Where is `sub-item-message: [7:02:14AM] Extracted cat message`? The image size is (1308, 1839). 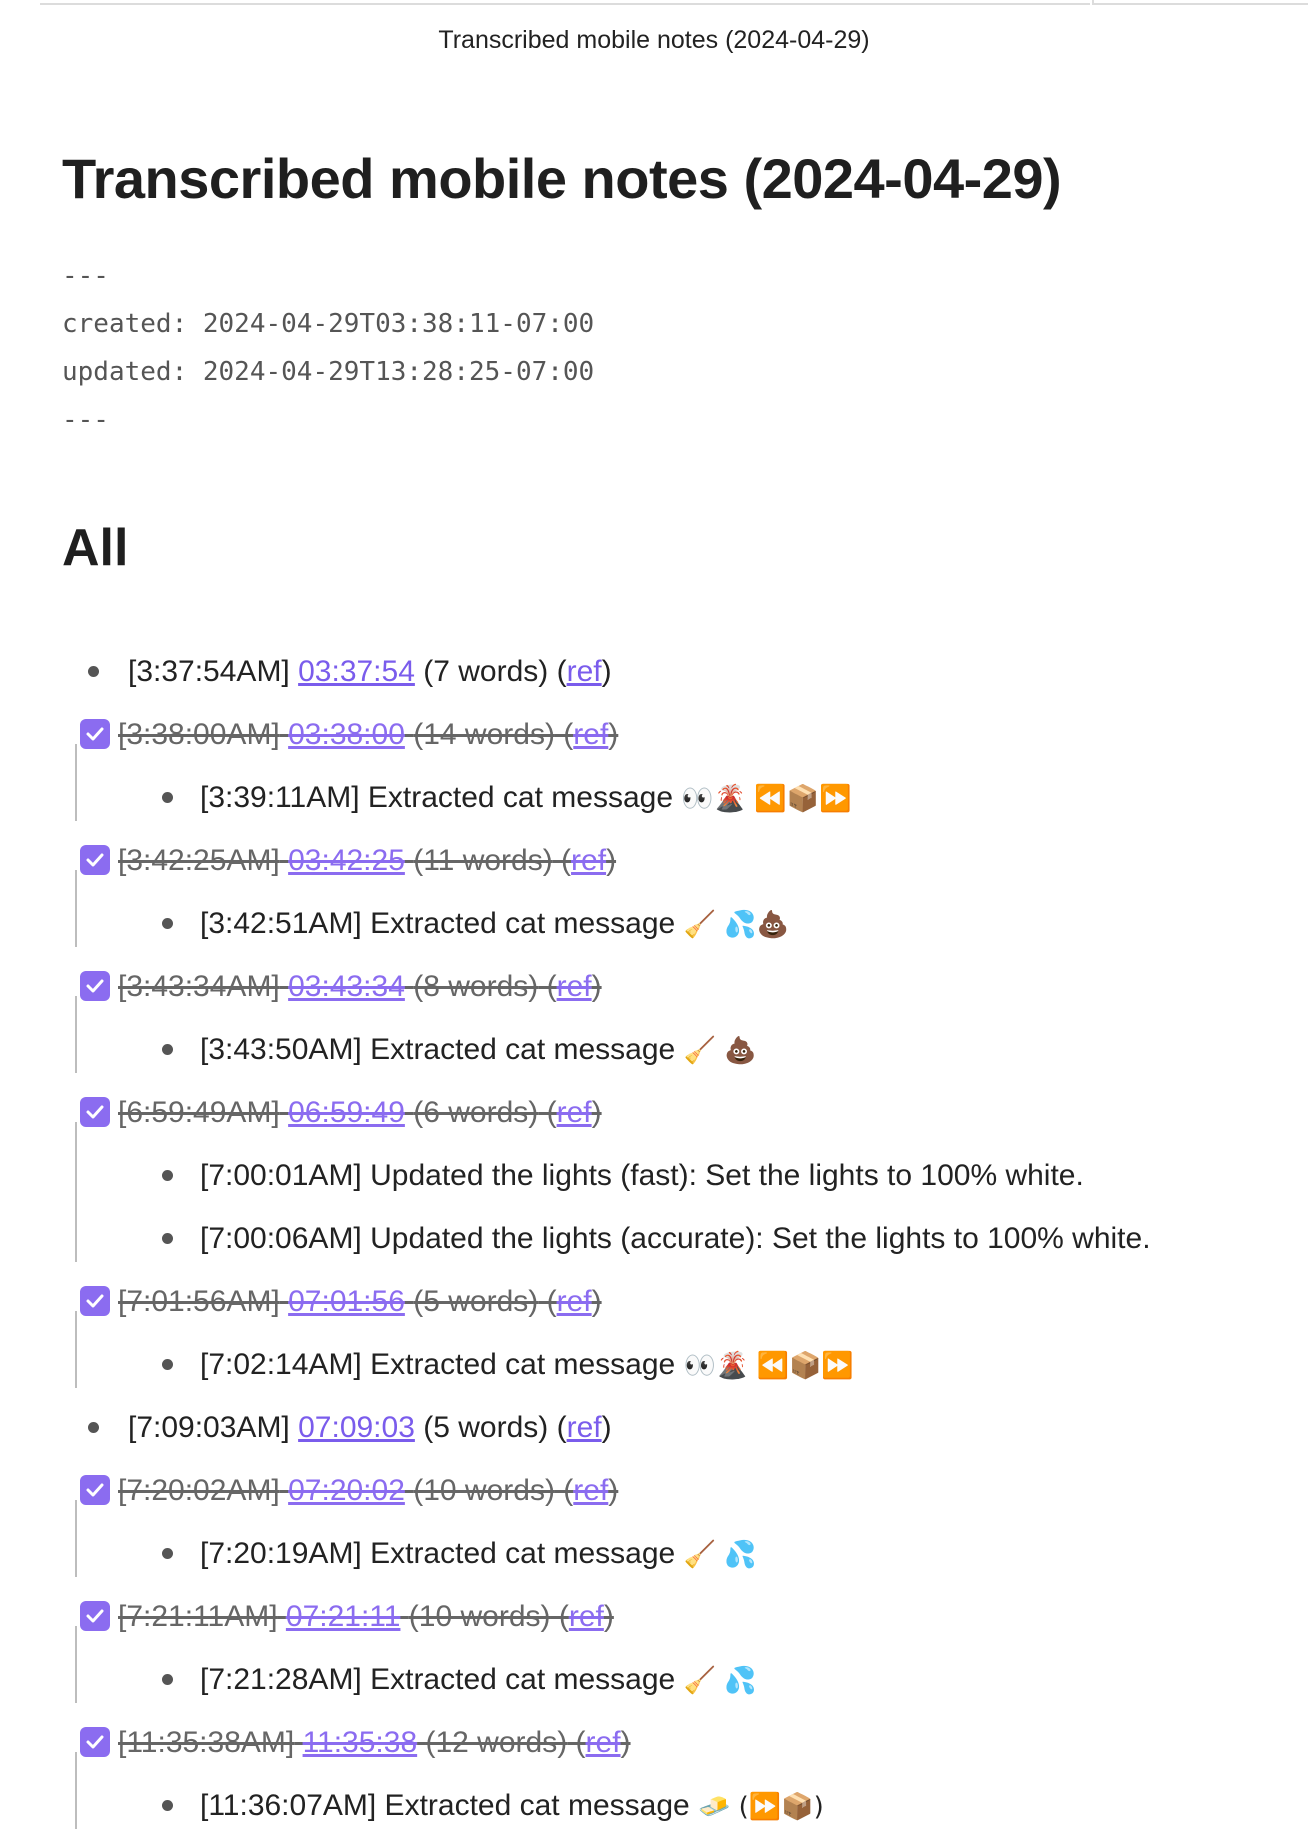
sub-item-message: [7:02:14AM] Extracted cat message is located at coordinates (438, 1364).